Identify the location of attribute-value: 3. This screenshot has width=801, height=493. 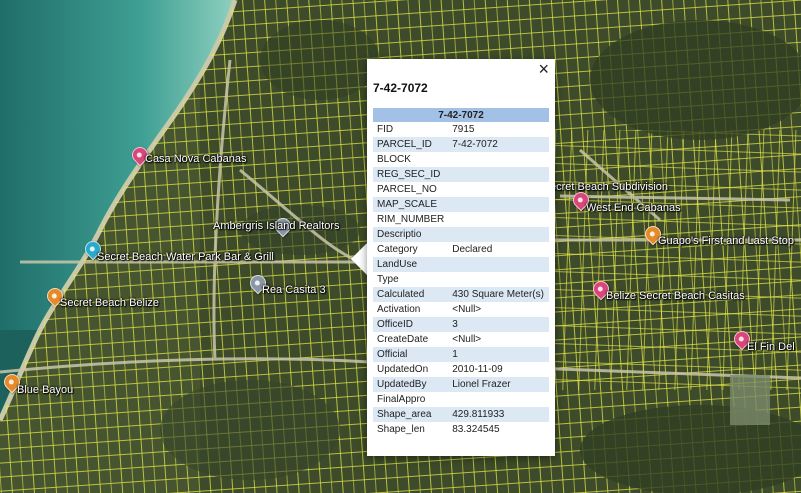
(498, 324).